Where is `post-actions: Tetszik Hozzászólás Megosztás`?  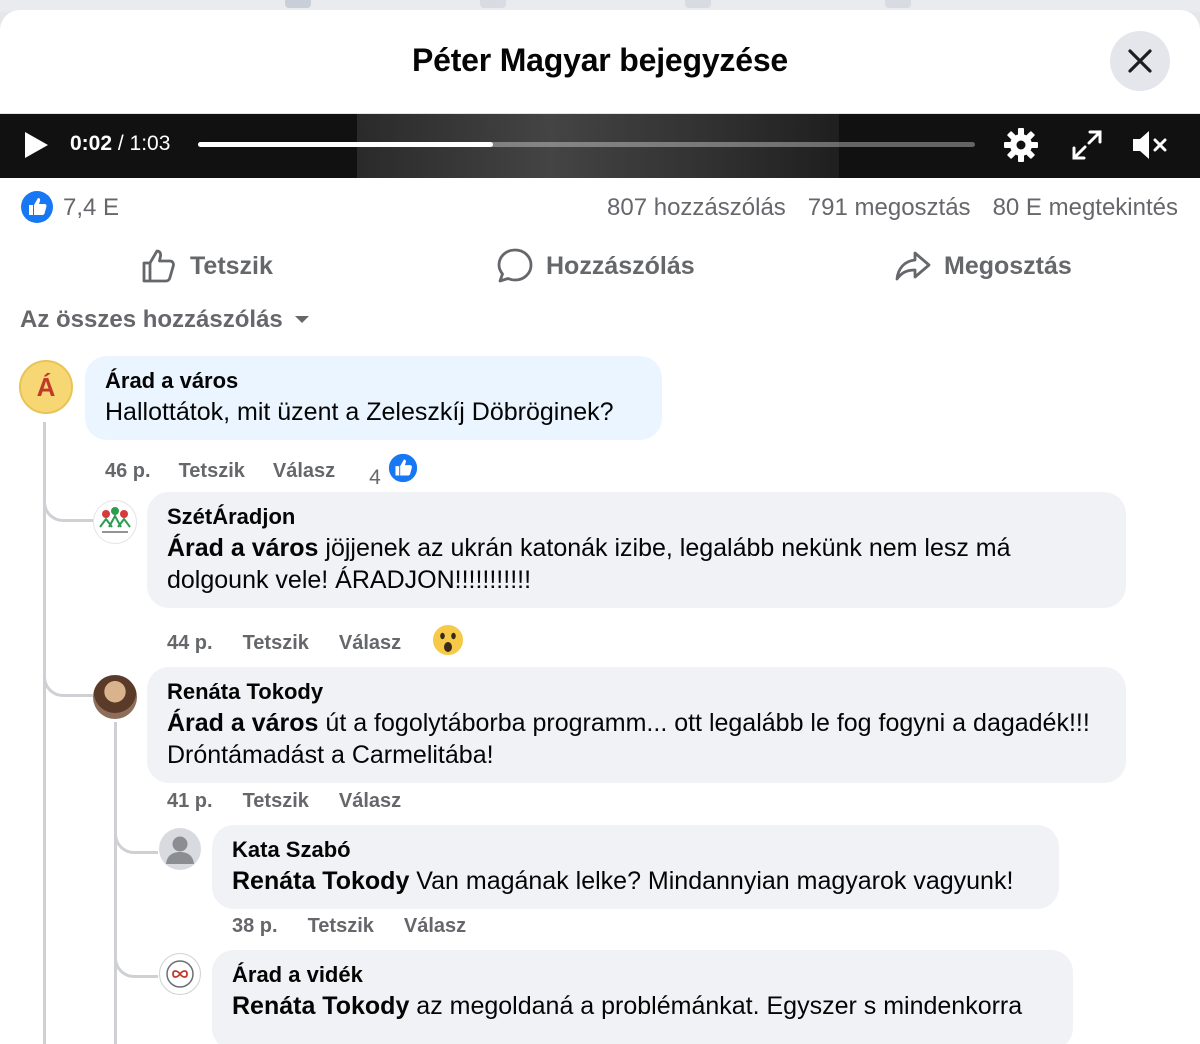 post-actions: Tetszik Hozzászólás Megosztás is located at coordinates (600, 269).